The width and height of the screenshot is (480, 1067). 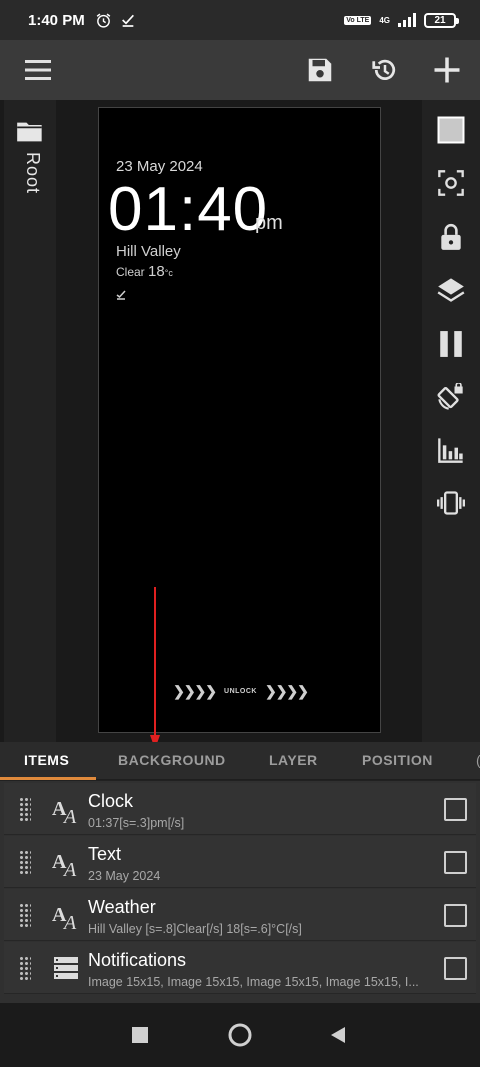 What do you see at coordinates (384, 20) in the screenshot?
I see `network-type: 4G` at bounding box center [384, 20].